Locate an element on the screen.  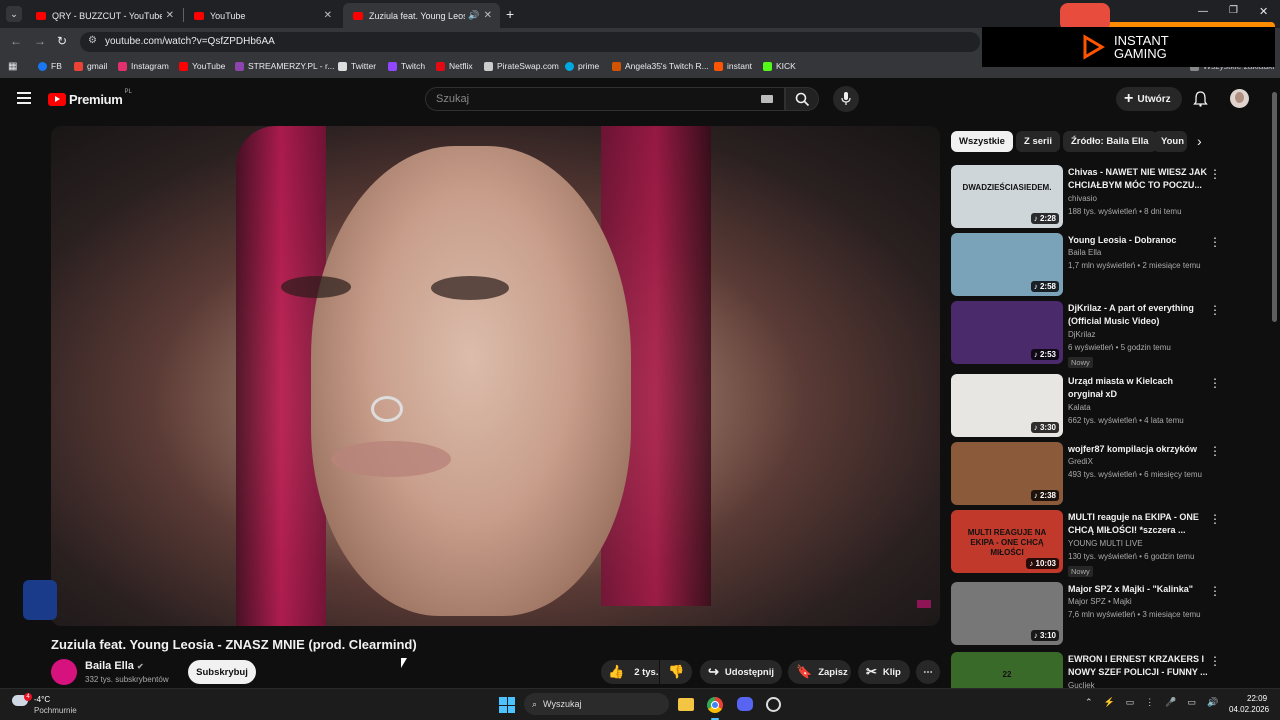
keyboard-icon is located at coordinates (767, 99).